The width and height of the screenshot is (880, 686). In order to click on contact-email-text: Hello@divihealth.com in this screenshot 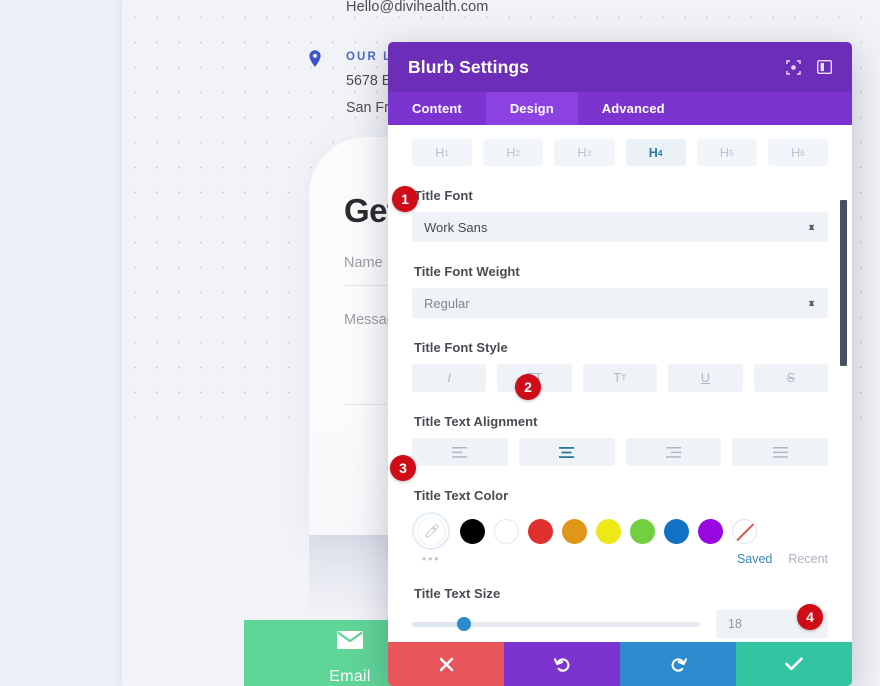, I will do `click(417, 7)`.